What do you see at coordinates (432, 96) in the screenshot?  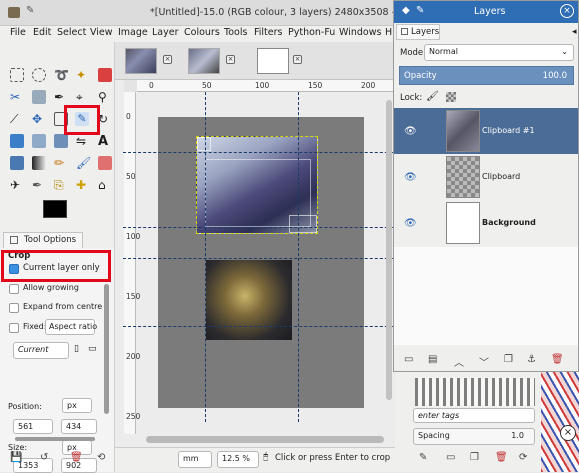 I see `lock-pixels-icon: 🖌` at bounding box center [432, 96].